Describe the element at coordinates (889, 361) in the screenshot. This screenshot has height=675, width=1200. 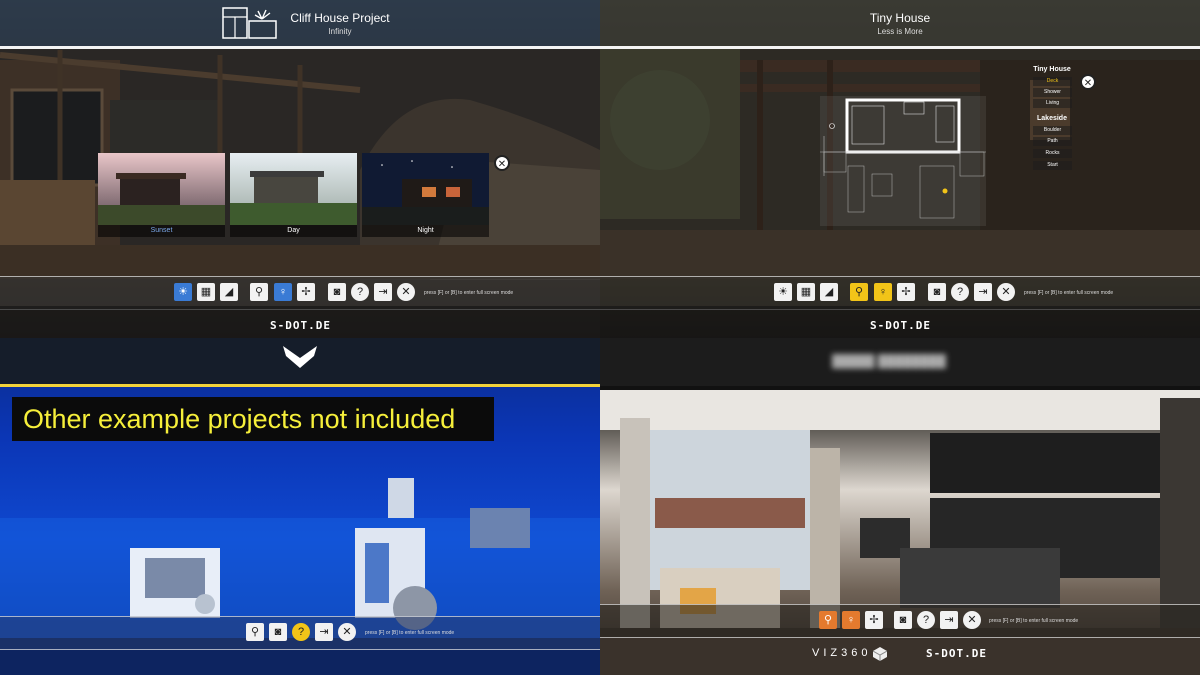
I see `blurred-title: █████ ████████` at that location.